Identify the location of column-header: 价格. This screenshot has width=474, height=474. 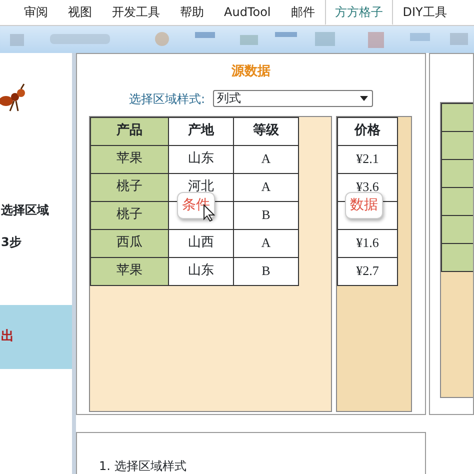
(368, 131).